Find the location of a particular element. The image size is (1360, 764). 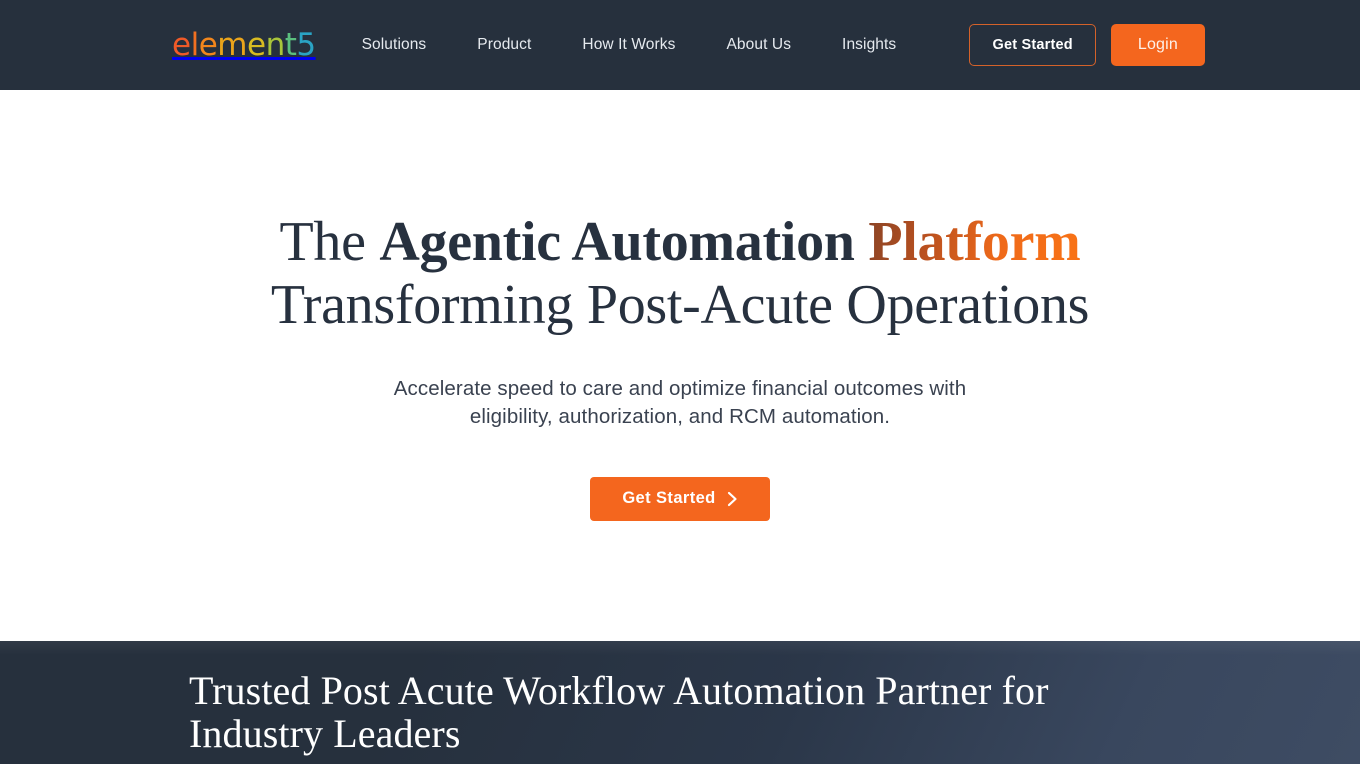

logo-letter: 5 is located at coordinates (306, 44).